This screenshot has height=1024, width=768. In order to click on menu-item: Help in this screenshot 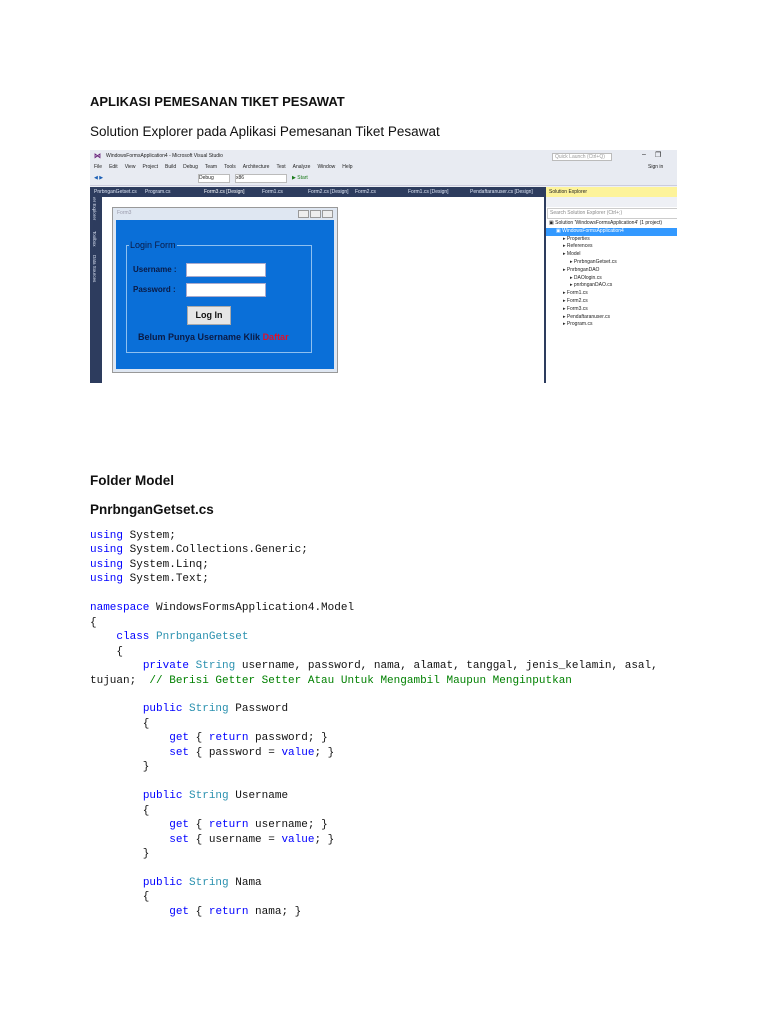, I will do `click(347, 167)`.